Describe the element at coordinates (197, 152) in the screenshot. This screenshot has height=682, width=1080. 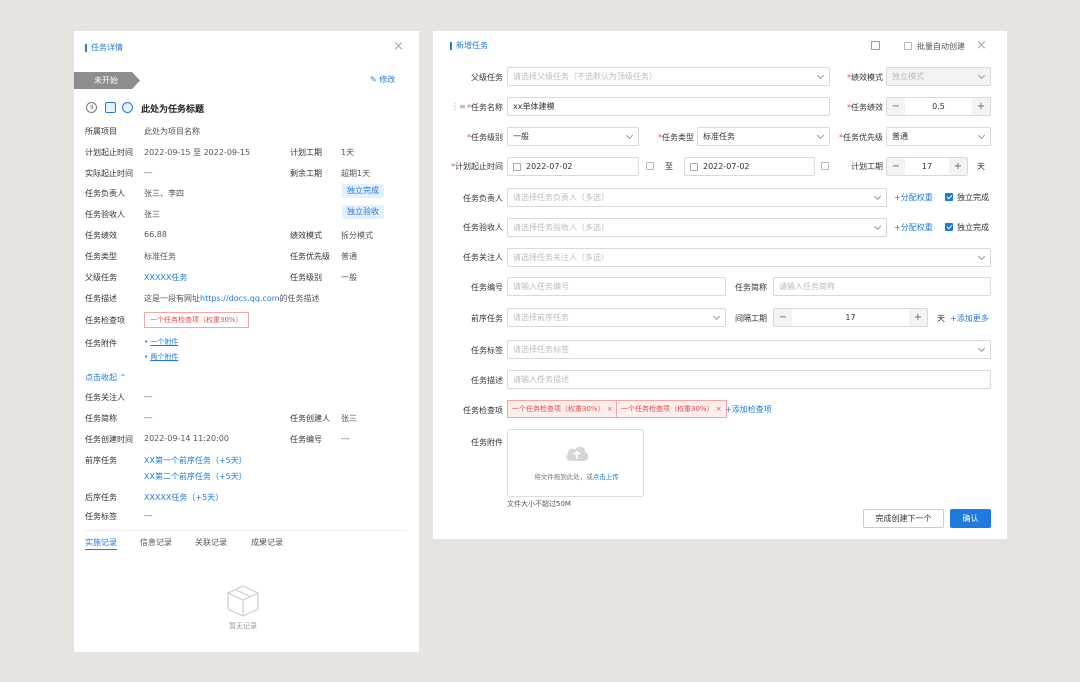
I see `plan-time-value: 2022-09-15 至 2022-09-15` at that location.